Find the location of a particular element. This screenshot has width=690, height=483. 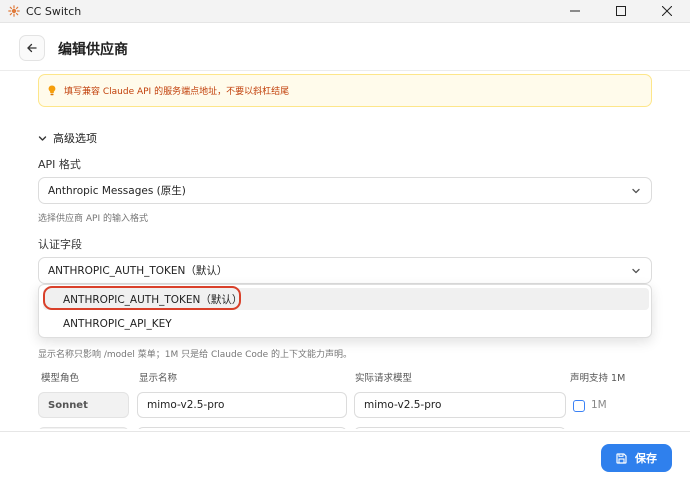

arrow-left-icon is located at coordinates (32, 48).